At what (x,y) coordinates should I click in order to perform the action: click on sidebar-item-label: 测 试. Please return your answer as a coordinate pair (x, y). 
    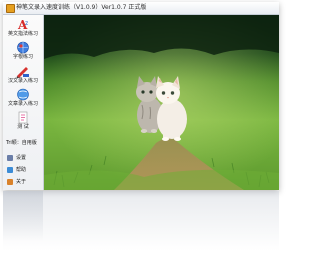
    Looking at the image, I should click on (23, 127).